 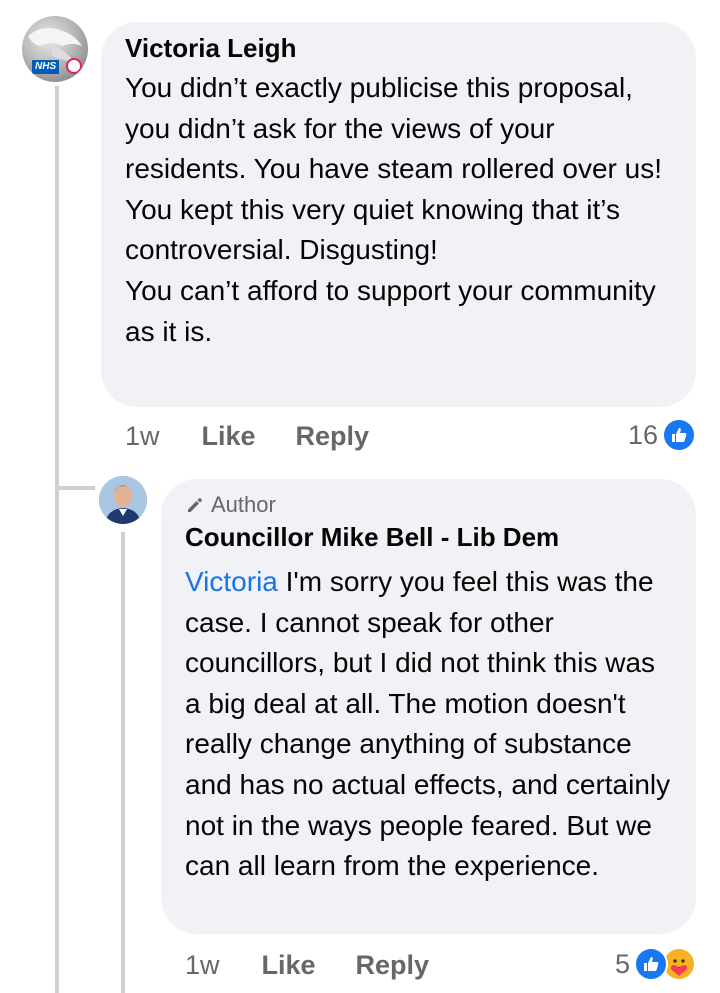 I want to click on nhs-badge: NHS, so click(x=46, y=67).